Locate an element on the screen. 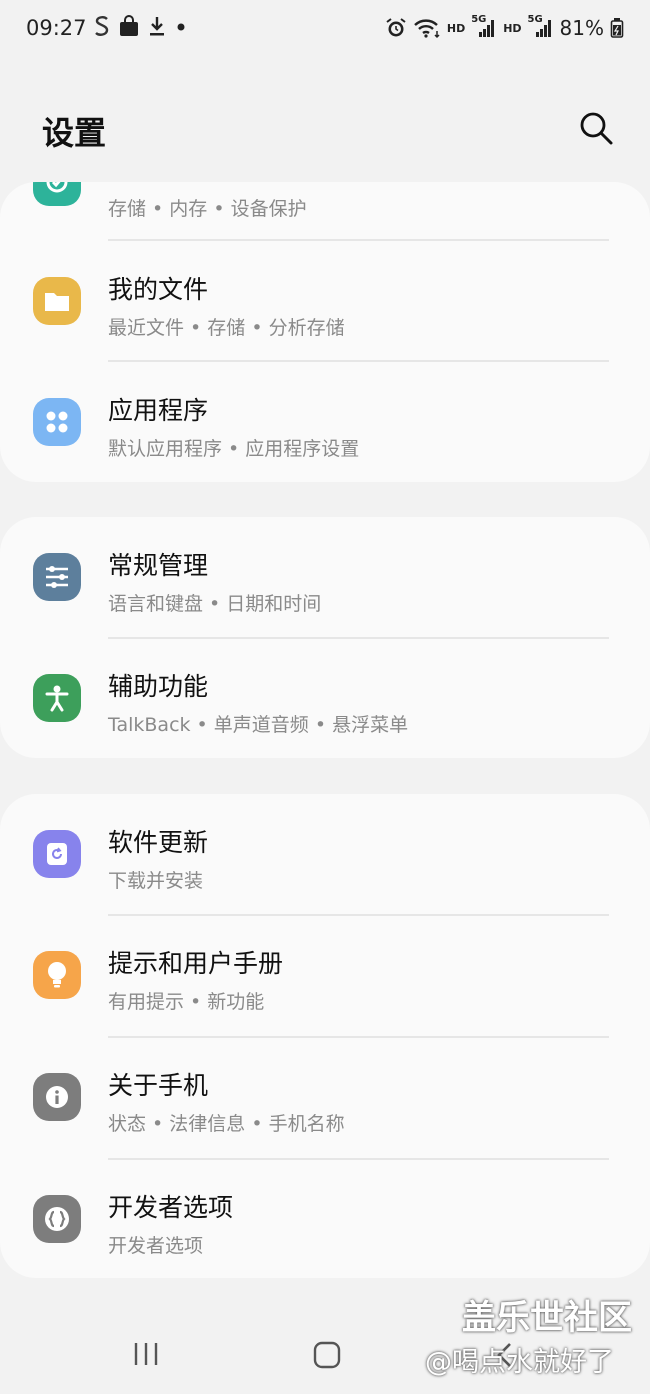 The image size is (650, 1394). settings-item-subtitle: TalkBack • 单声道音频 • 悬浮菜单 is located at coordinates (258, 725).